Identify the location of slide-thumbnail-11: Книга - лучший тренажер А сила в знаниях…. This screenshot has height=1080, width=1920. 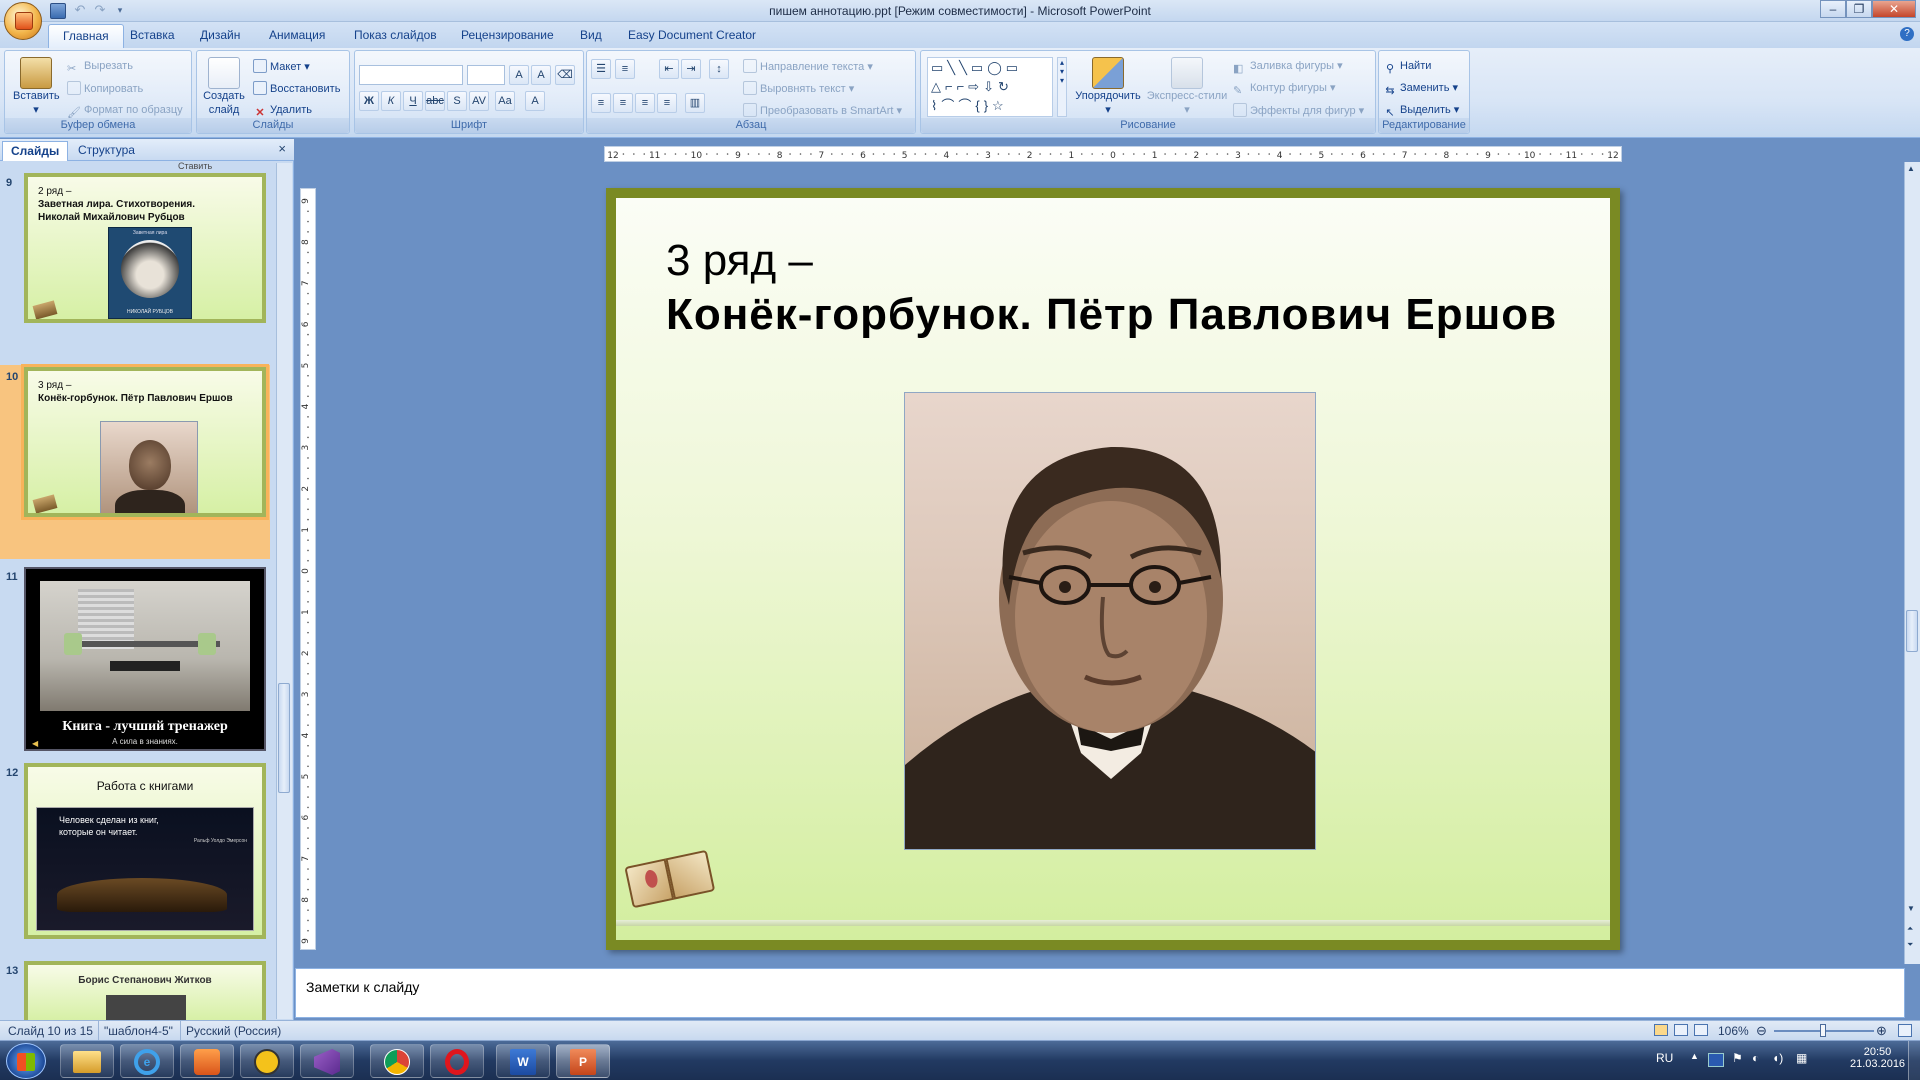
(145, 659).